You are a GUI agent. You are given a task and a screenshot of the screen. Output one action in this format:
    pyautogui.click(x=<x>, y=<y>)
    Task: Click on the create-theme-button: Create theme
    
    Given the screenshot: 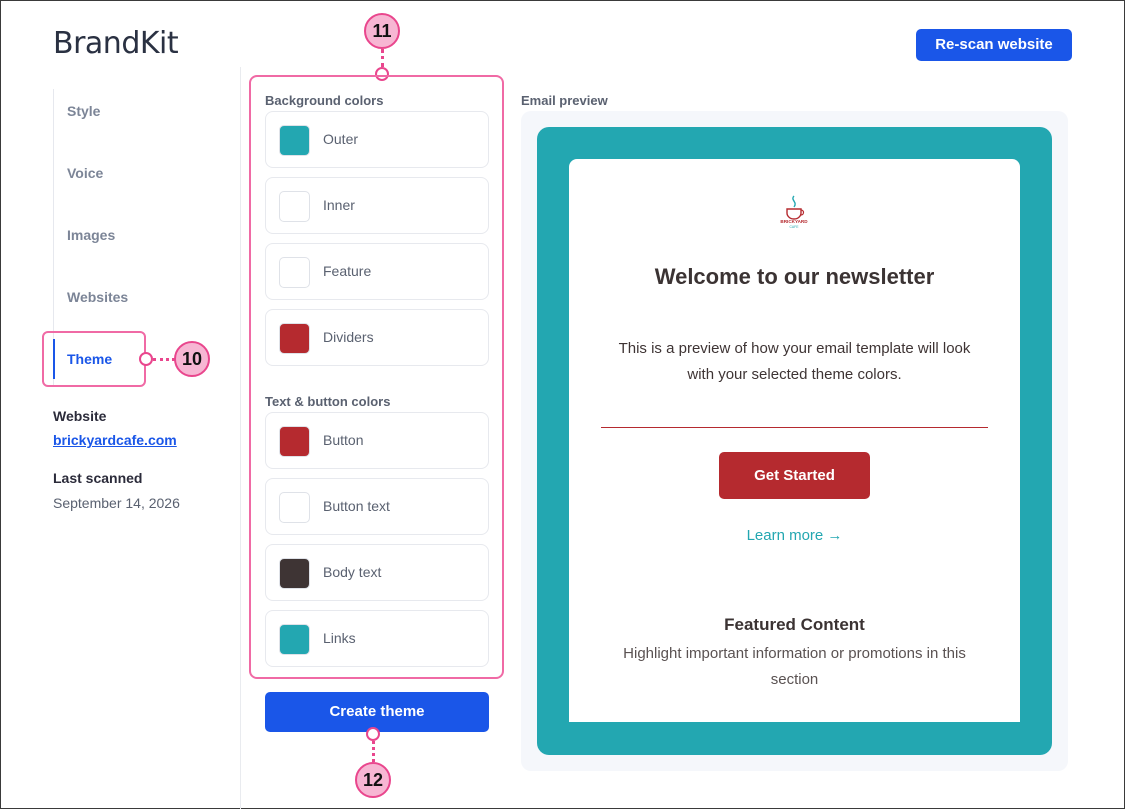 What is the action you would take?
    pyautogui.click(x=377, y=712)
    